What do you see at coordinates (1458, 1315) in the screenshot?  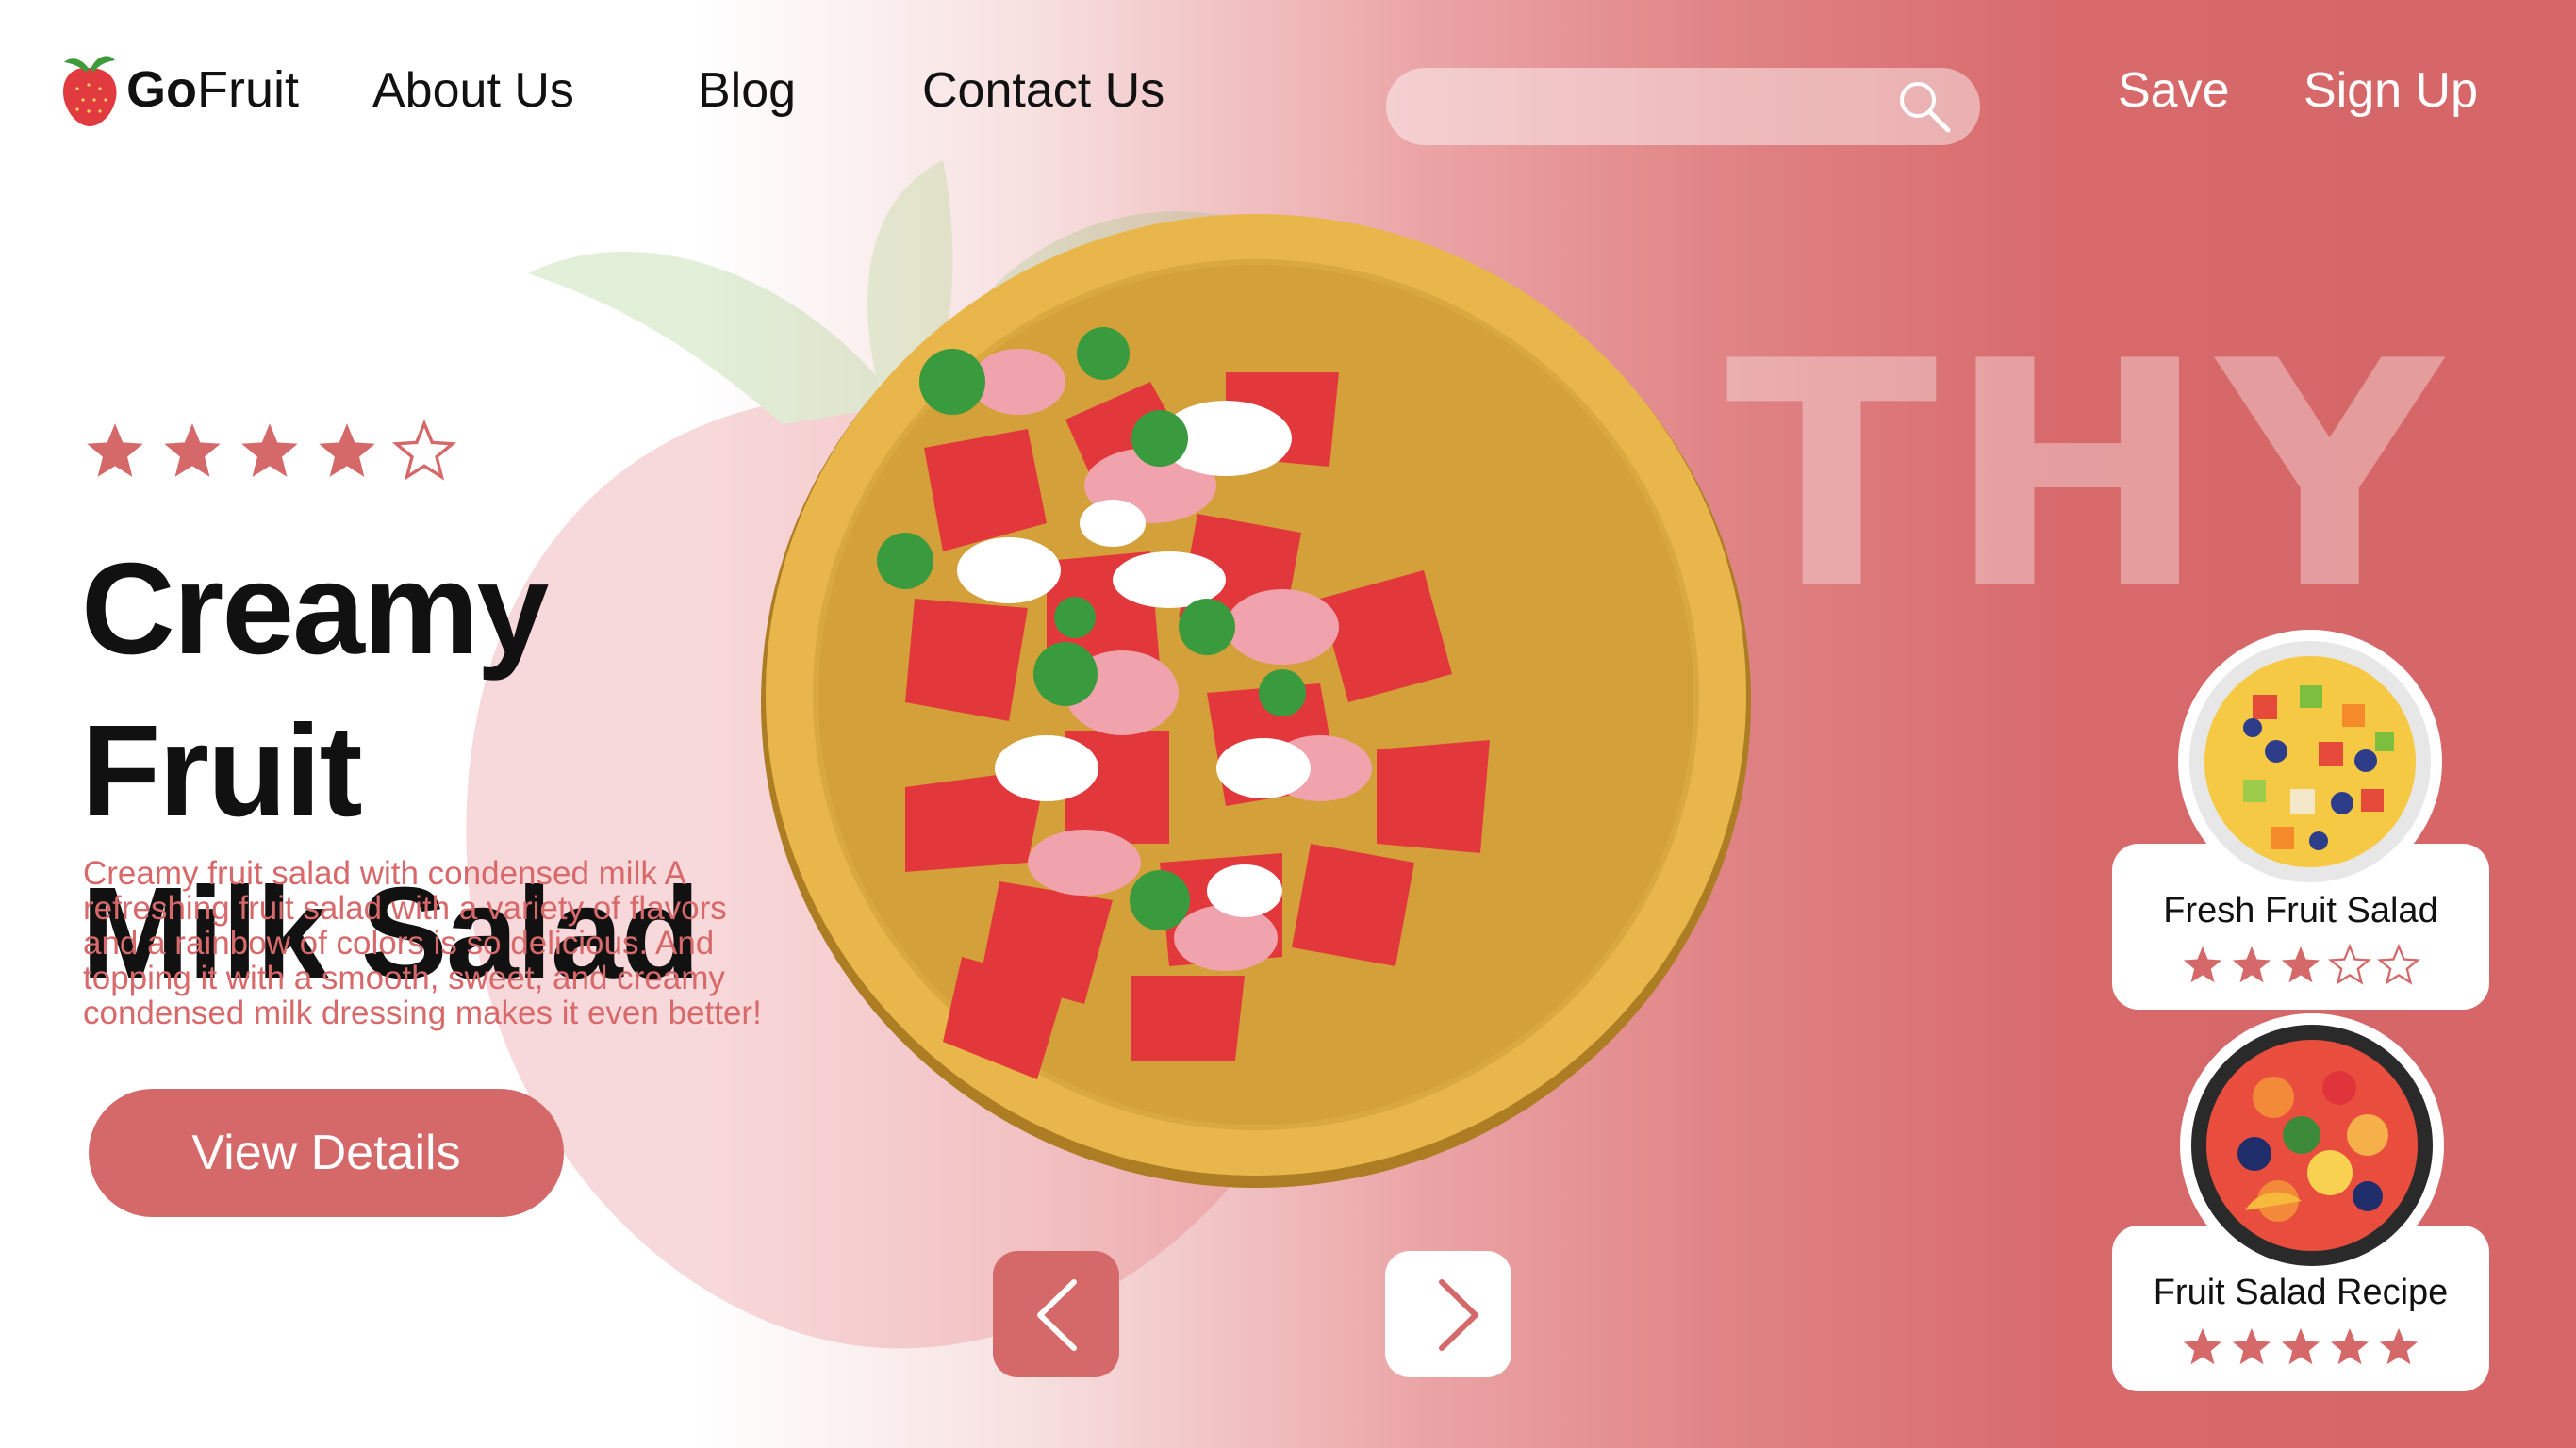 I see `chevron-right-icon` at bounding box center [1458, 1315].